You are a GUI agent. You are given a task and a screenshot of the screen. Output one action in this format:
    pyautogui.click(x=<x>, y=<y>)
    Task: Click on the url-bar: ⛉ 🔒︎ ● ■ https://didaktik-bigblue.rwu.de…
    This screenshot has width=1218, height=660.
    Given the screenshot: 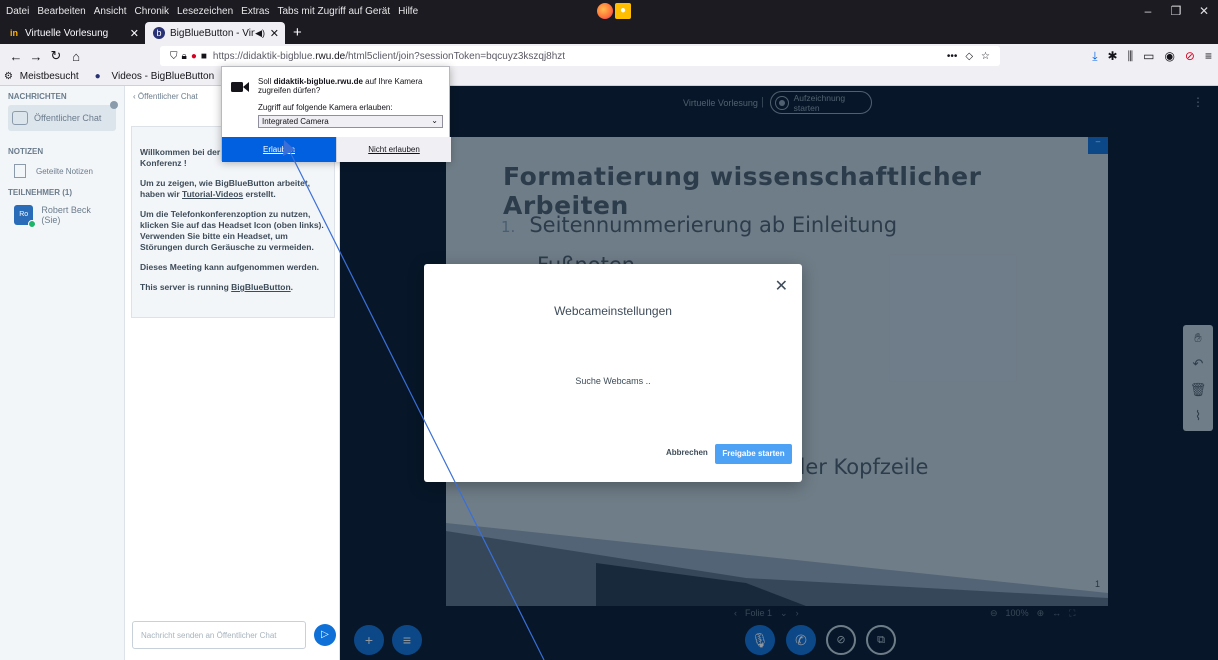 What is the action you would take?
    pyautogui.click(x=580, y=56)
    